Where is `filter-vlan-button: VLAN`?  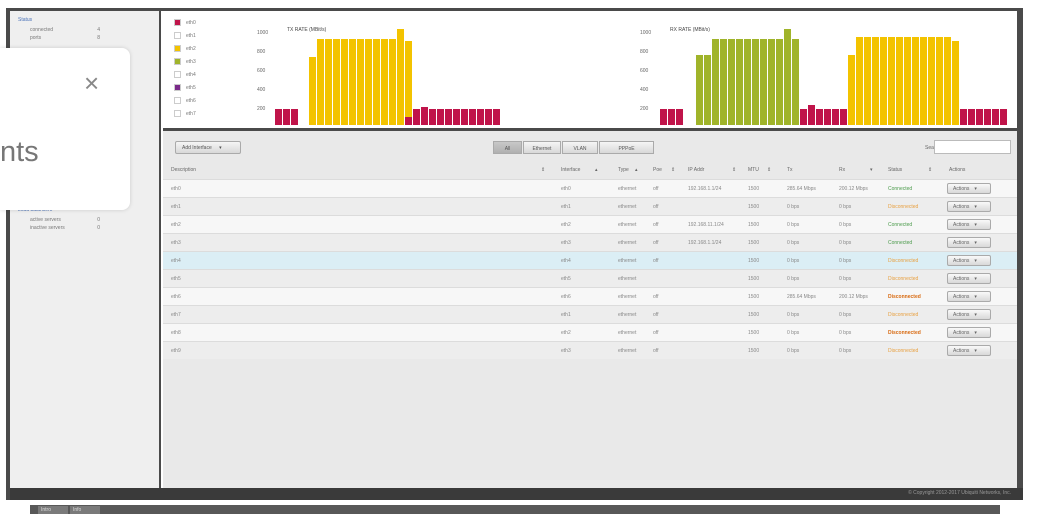
filter-vlan-button: VLAN is located at coordinates (580, 147).